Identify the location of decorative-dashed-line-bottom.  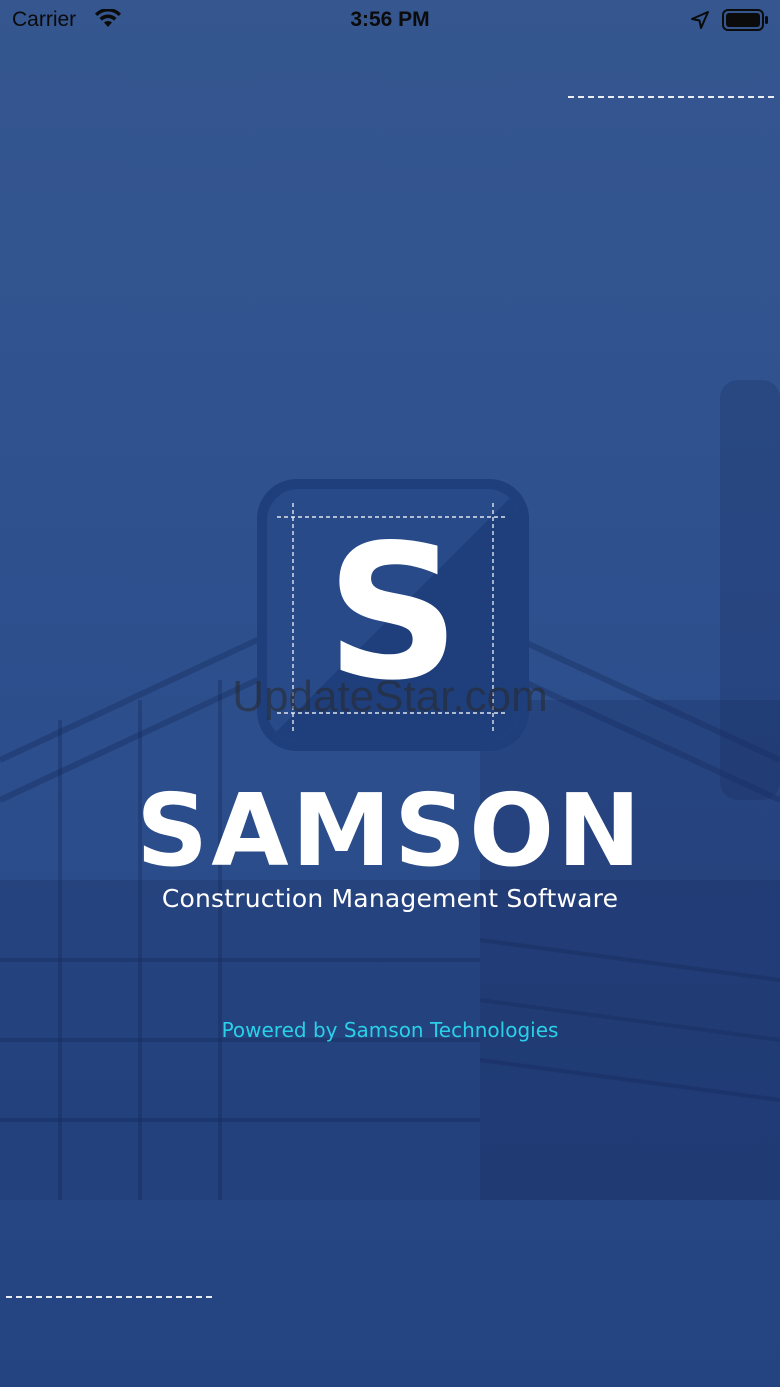
(109, 1297).